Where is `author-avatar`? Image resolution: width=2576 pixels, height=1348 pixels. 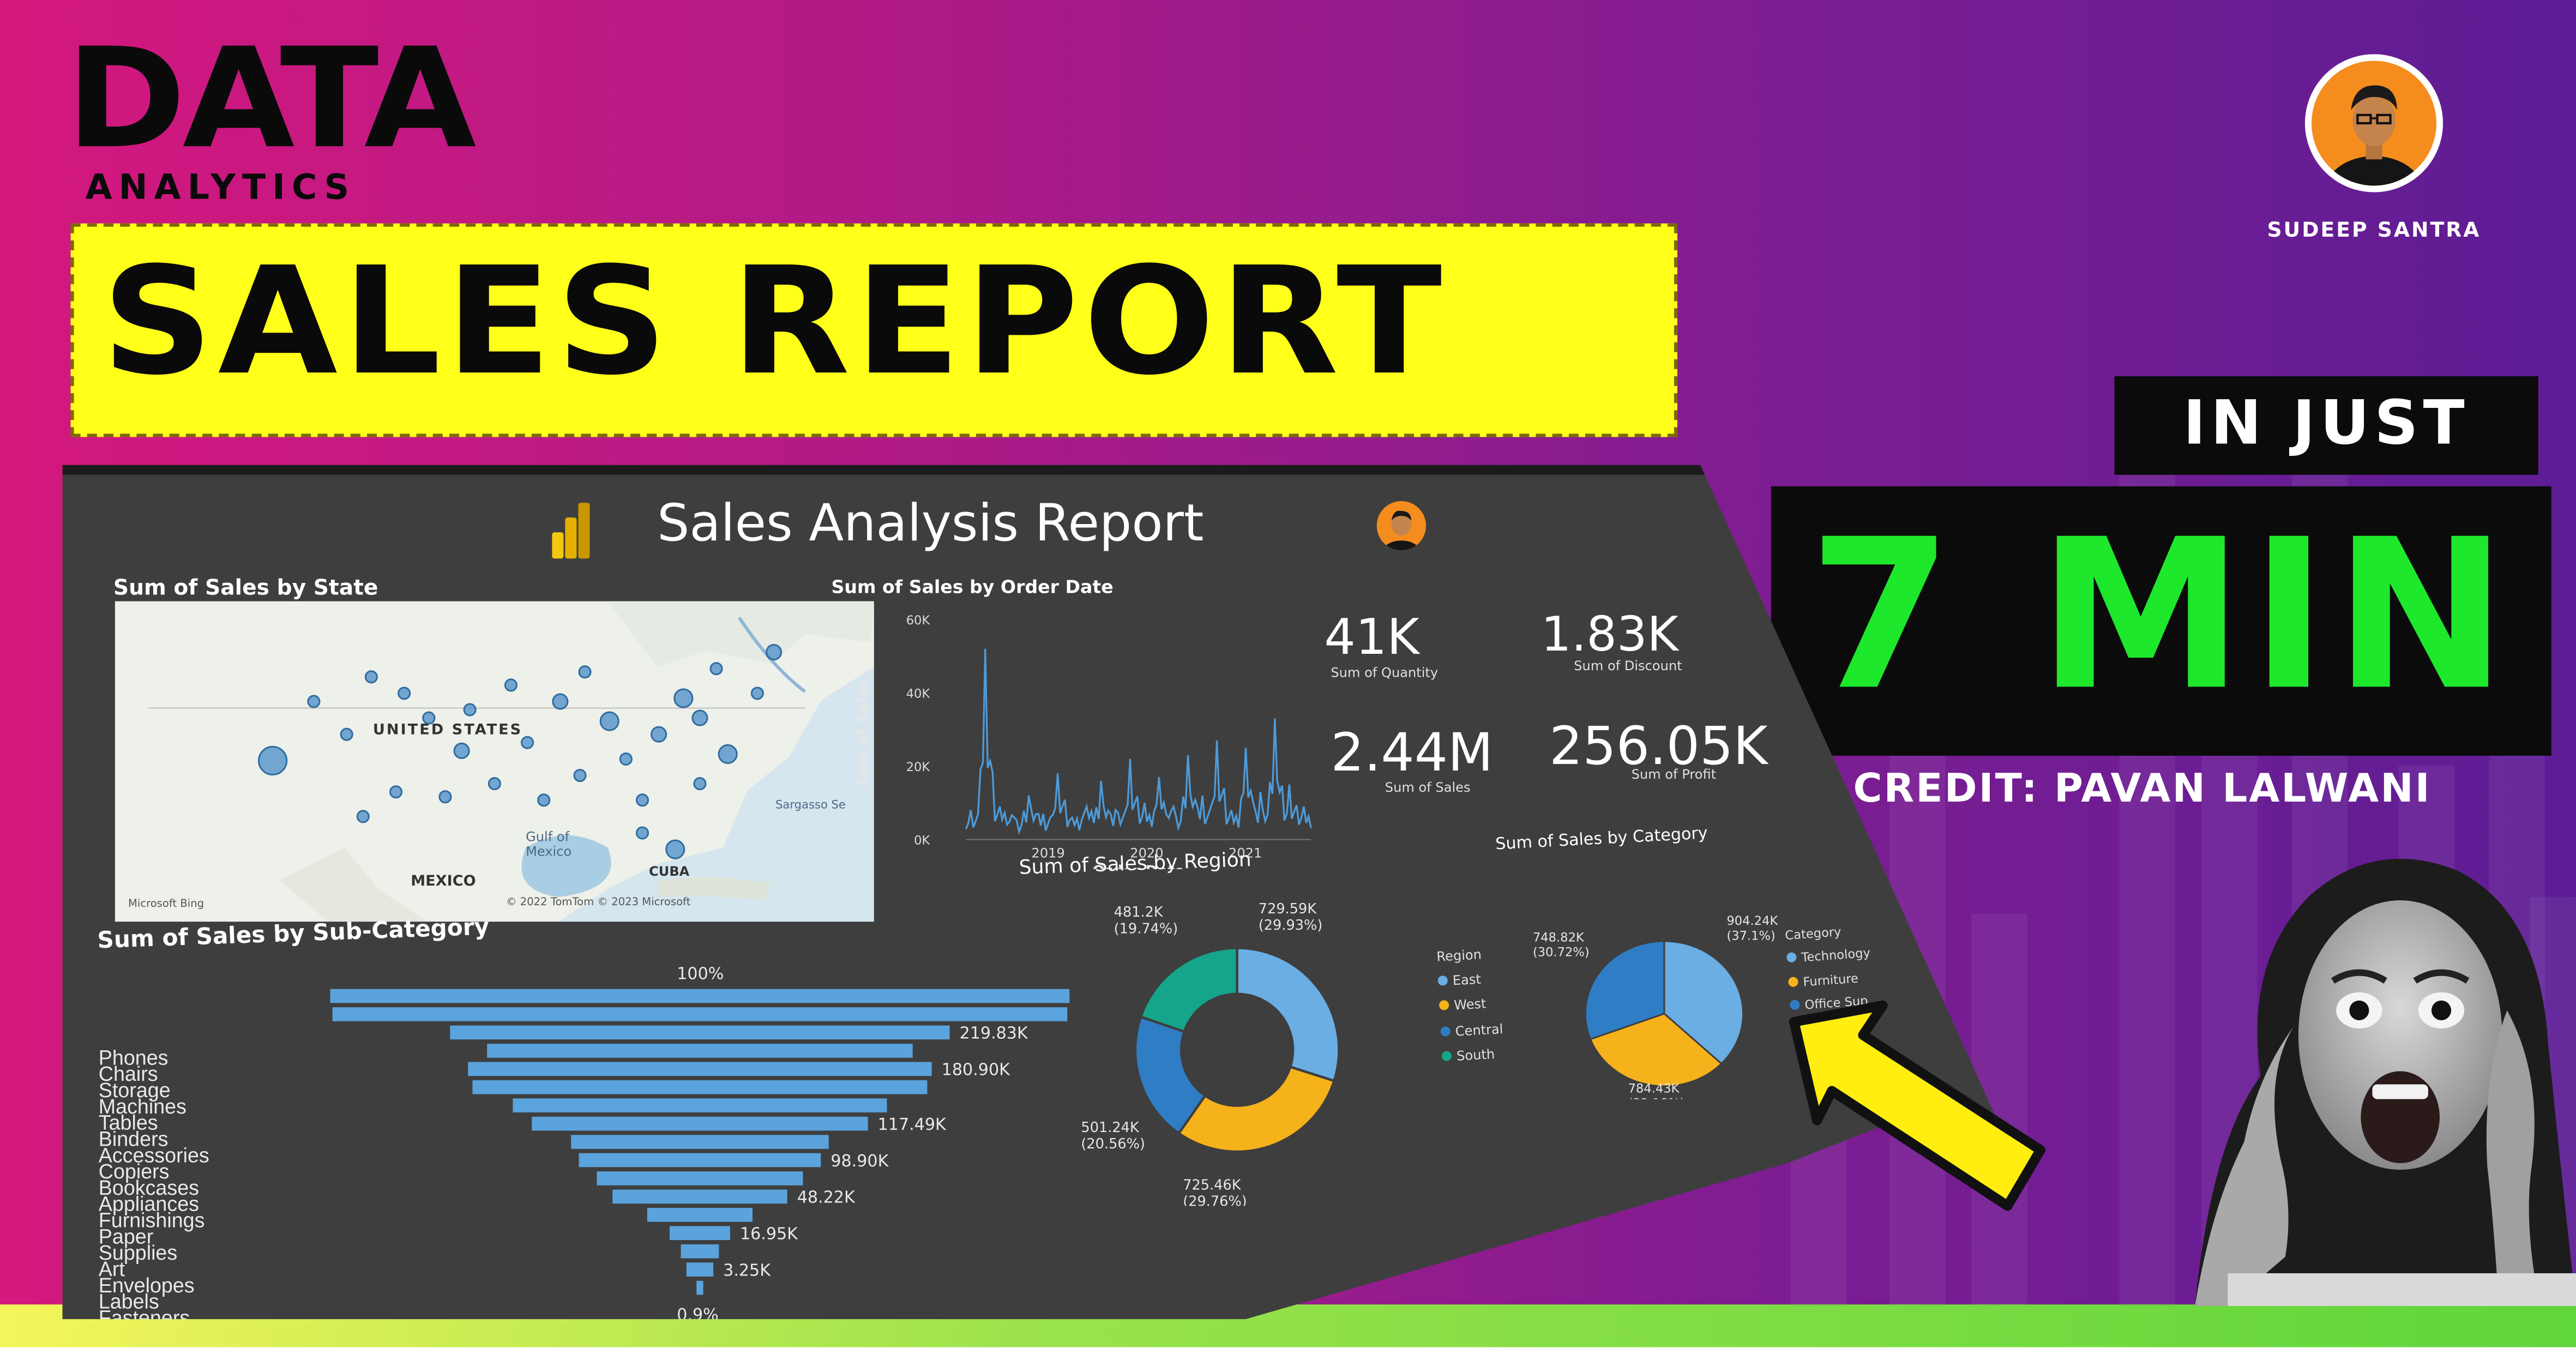 author-avatar is located at coordinates (2373, 123).